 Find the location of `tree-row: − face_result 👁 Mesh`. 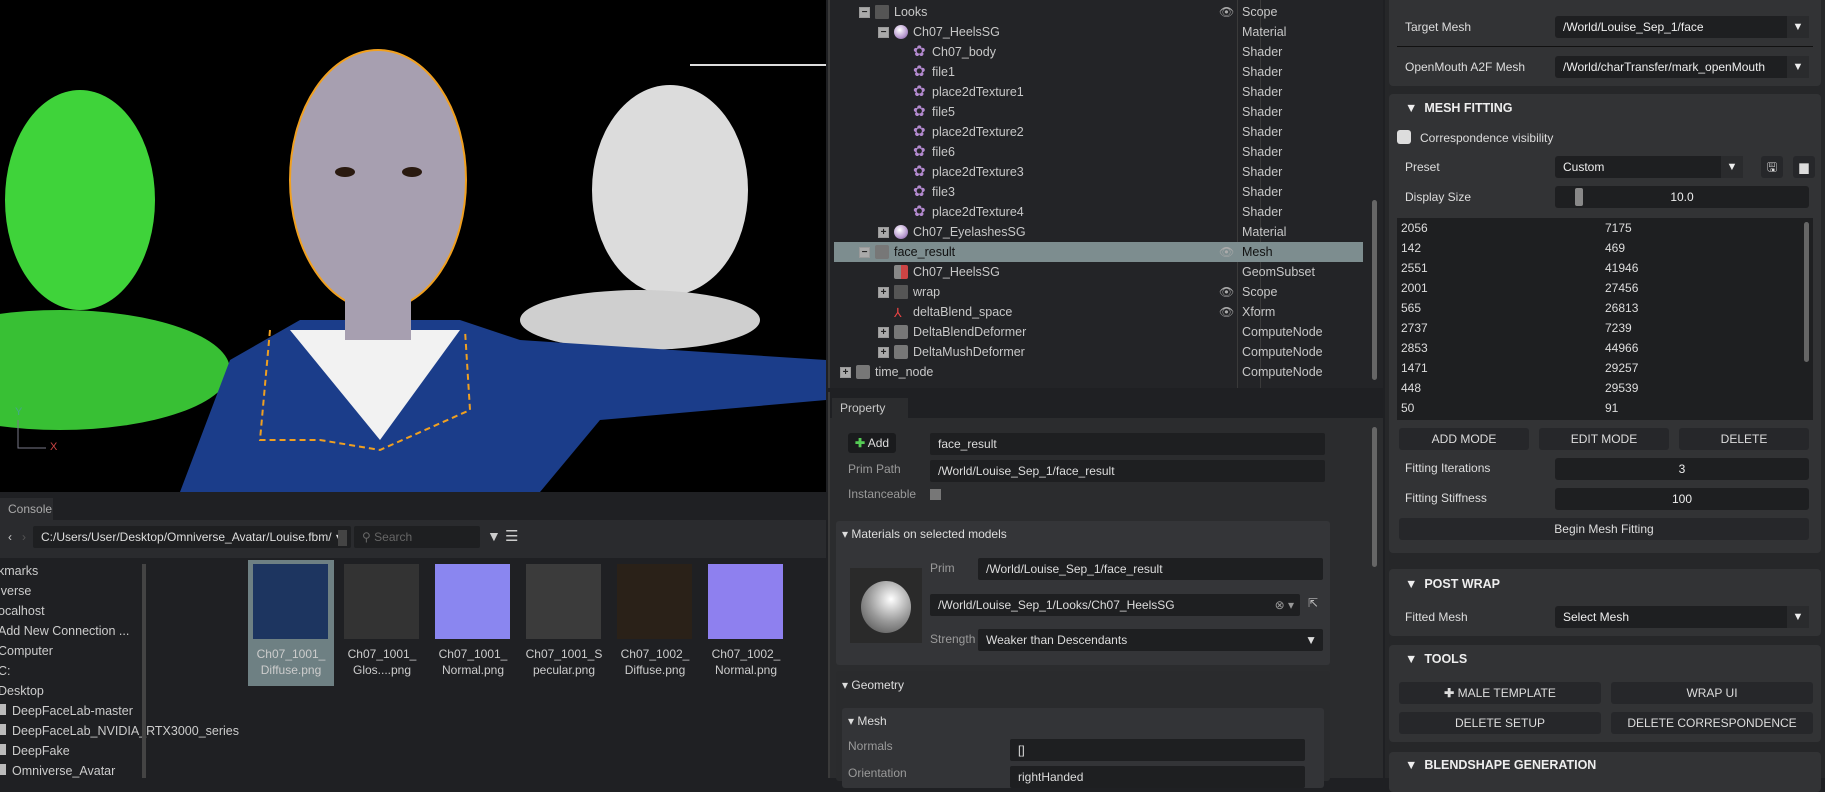

tree-row: − face_result 👁 Mesh is located at coordinates (1098, 252).